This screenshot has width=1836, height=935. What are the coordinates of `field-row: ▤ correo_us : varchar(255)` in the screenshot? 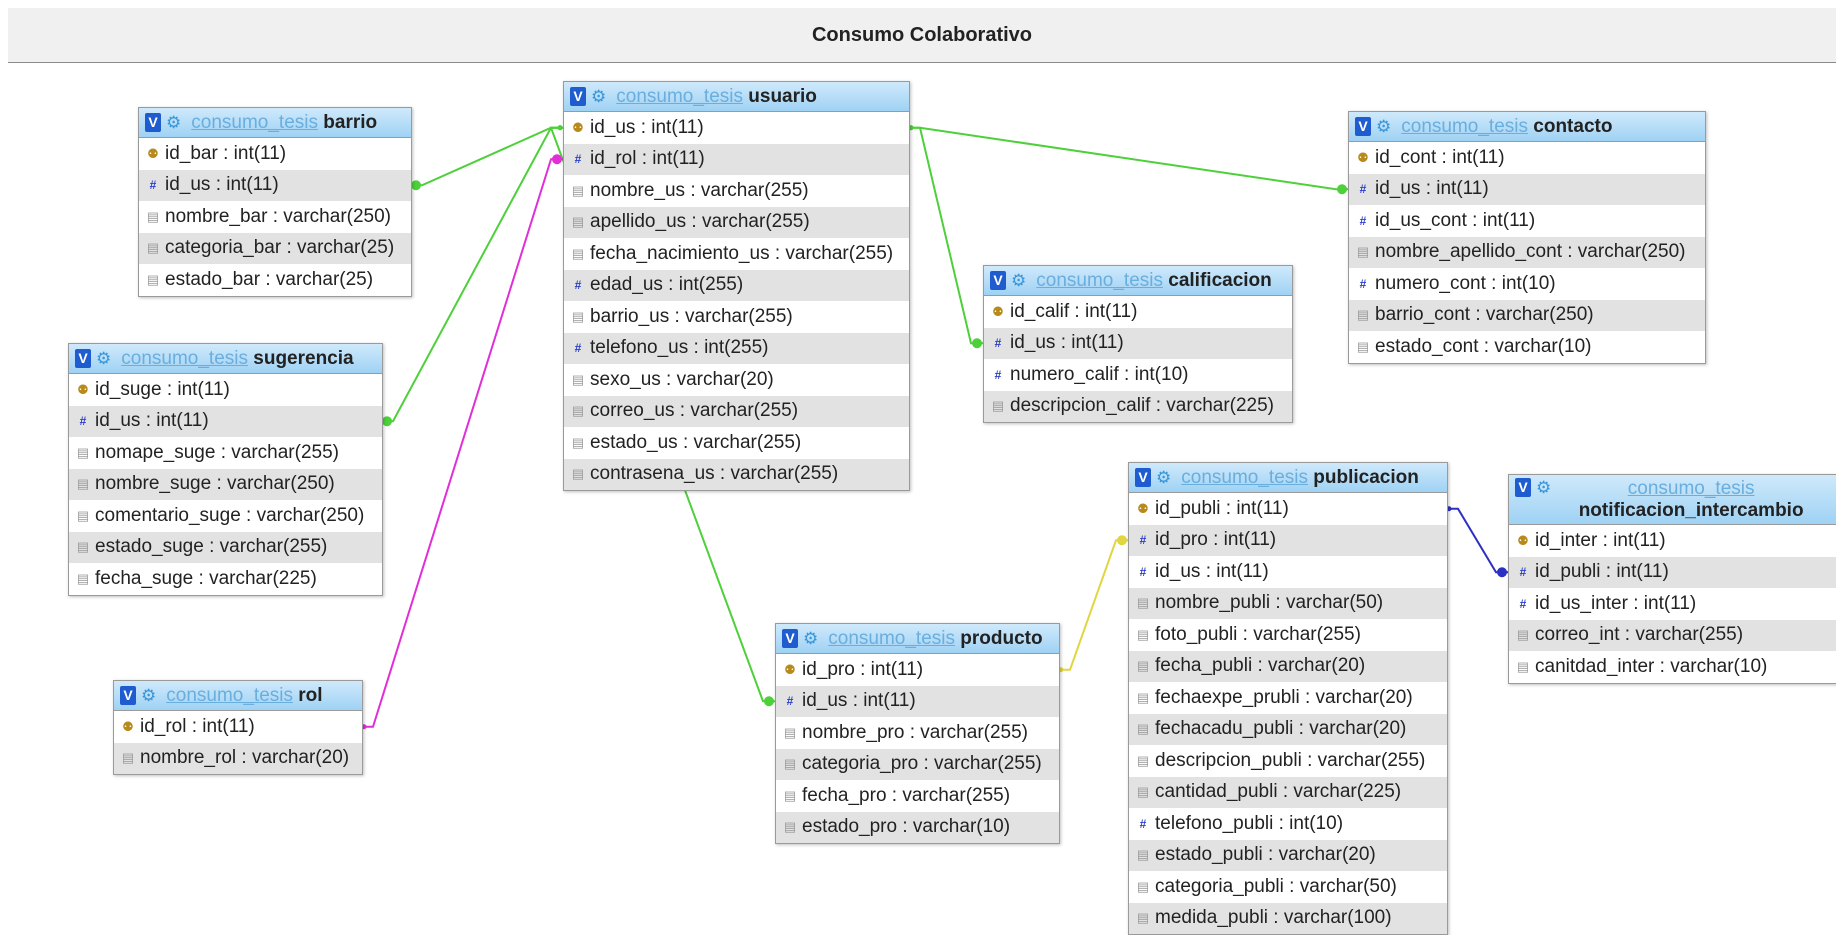 It's located at (736, 411).